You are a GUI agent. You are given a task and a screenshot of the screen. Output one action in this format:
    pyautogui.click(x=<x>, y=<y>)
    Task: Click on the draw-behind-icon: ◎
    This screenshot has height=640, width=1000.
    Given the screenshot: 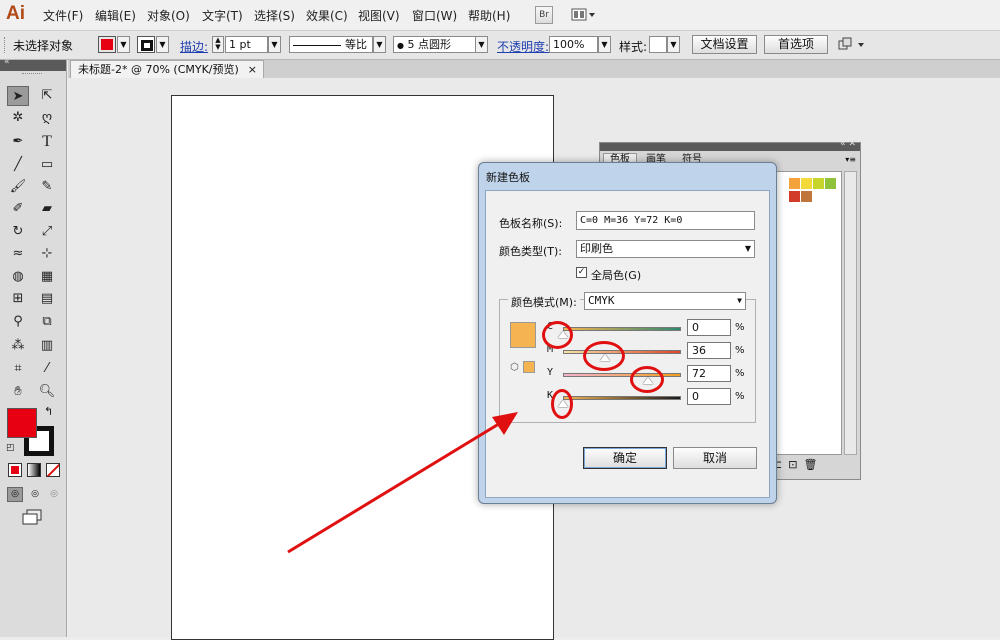 What is the action you would take?
    pyautogui.click(x=35, y=494)
    